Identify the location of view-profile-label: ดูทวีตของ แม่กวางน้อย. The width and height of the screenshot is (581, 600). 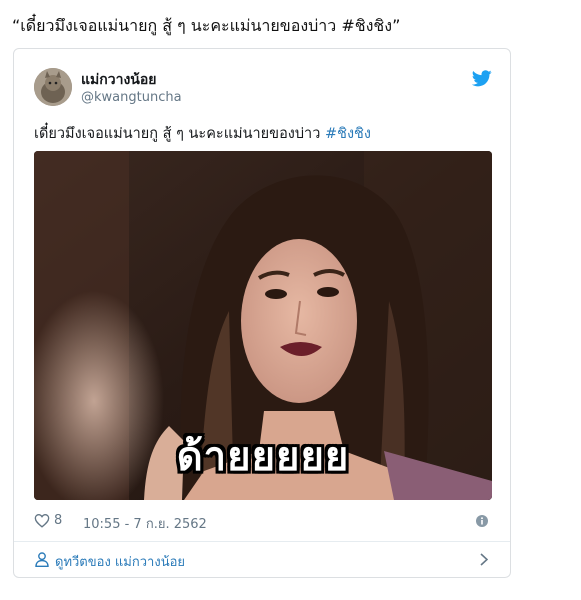
(120, 561).